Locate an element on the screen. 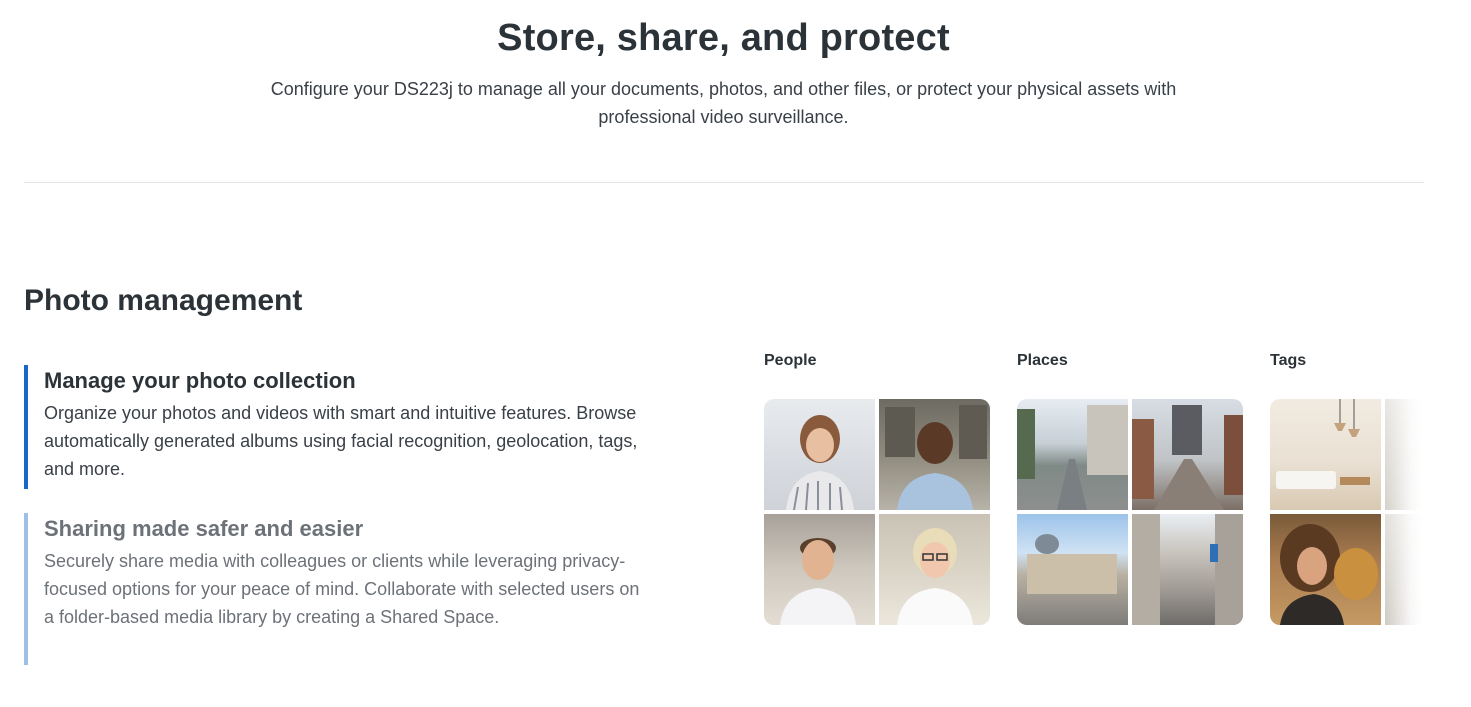 This screenshot has height=707, width=1471. places-grid is located at coordinates (1130, 512).